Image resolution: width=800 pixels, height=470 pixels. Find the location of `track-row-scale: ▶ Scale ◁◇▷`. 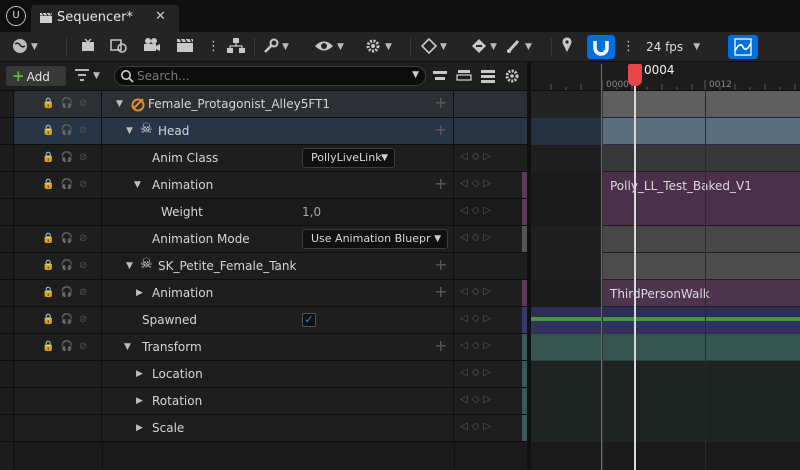

track-row-scale: ▶ Scale ◁◇▷ is located at coordinates (263, 428).